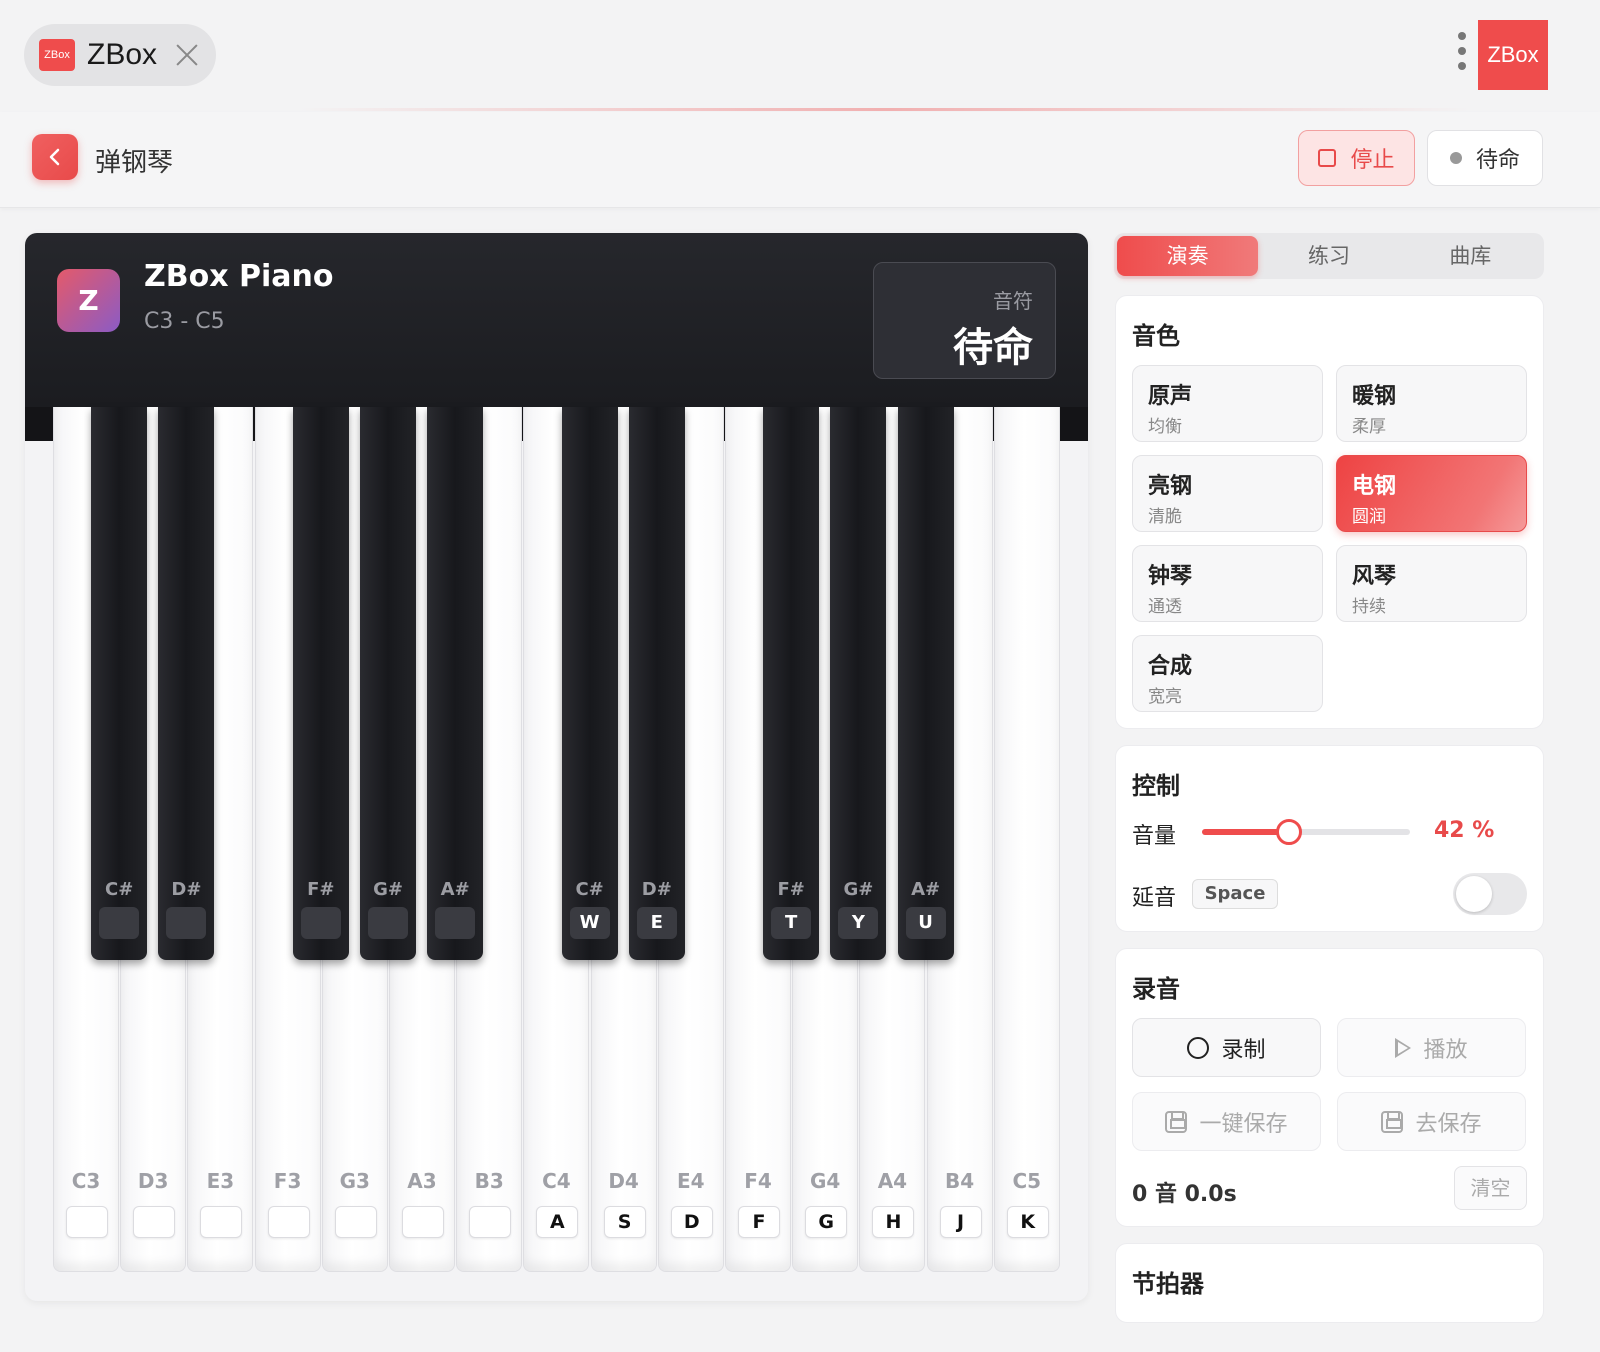 Image resolution: width=1600 pixels, height=1352 pixels. I want to click on tone-option: 风琴 持续, so click(1431, 583).